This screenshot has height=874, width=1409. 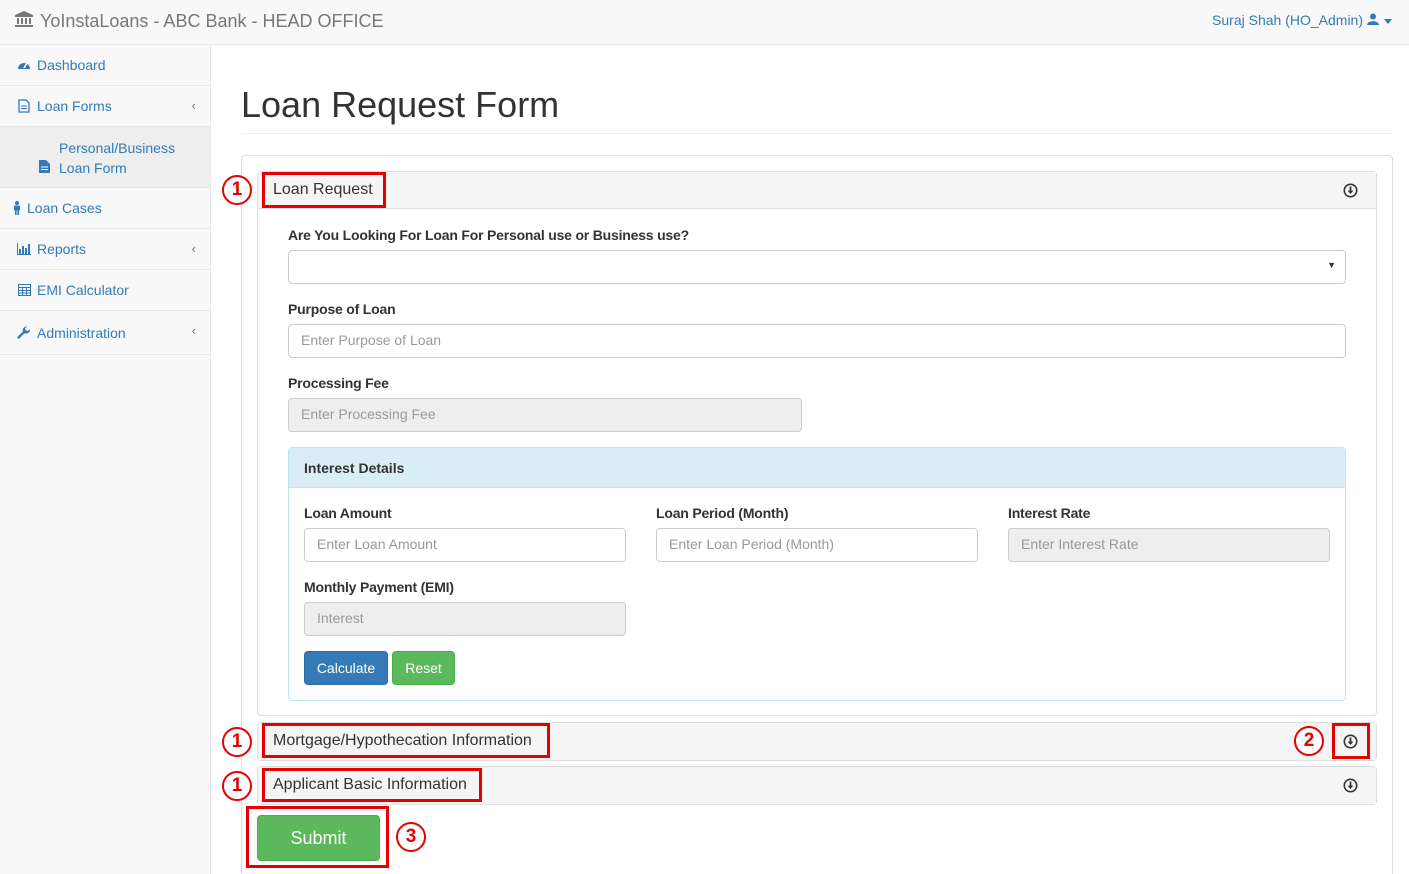 What do you see at coordinates (377, 544) in the screenshot?
I see `loan-amount-placeholder: Enter Loan Amount` at bounding box center [377, 544].